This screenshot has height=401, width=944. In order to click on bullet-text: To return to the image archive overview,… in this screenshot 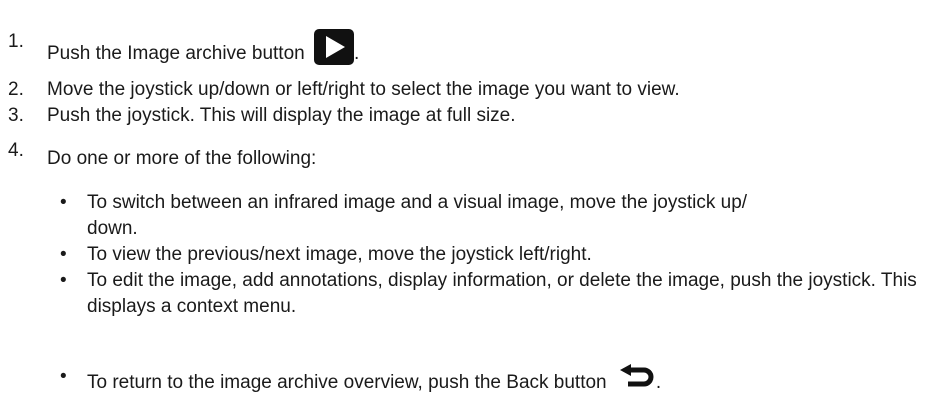, I will do `click(497, 380)`.